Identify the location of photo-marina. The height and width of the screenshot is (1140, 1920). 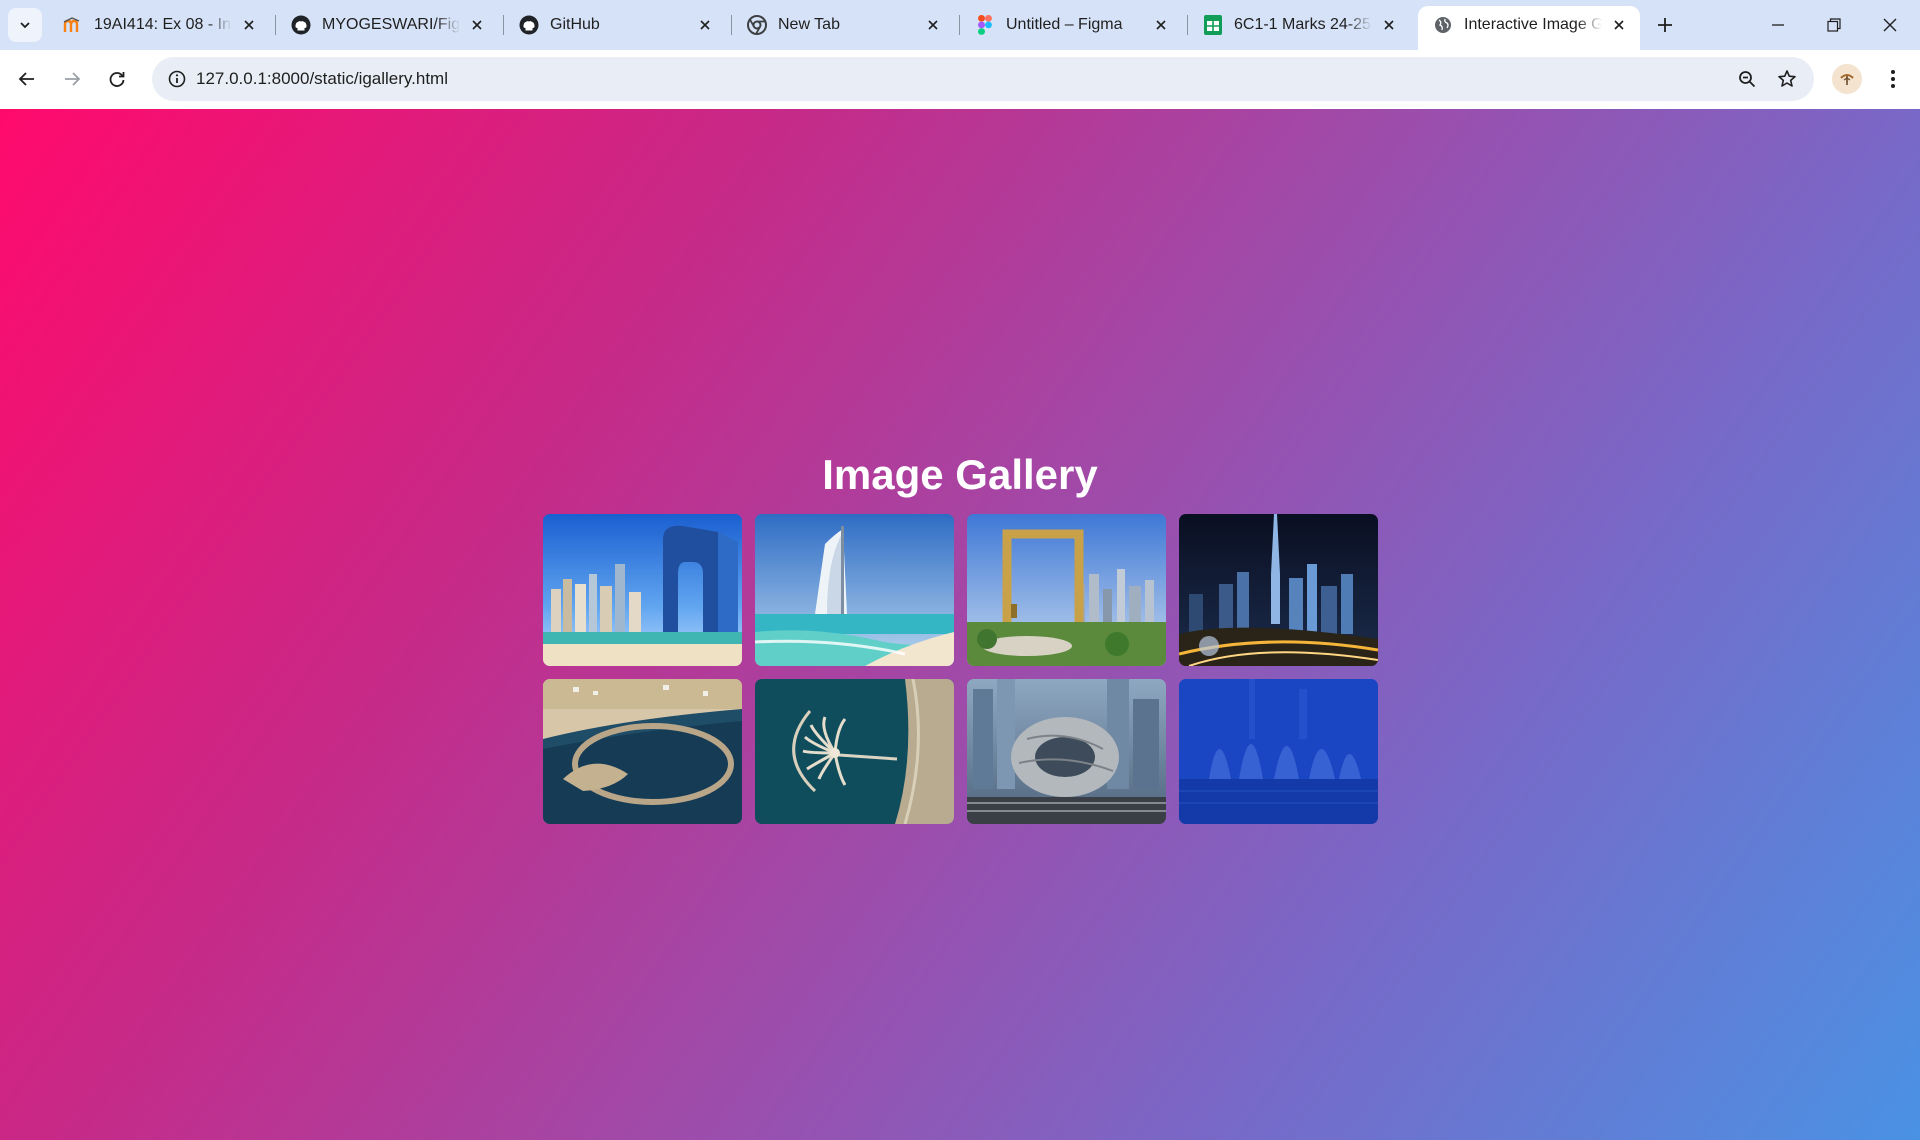
(642, 590).